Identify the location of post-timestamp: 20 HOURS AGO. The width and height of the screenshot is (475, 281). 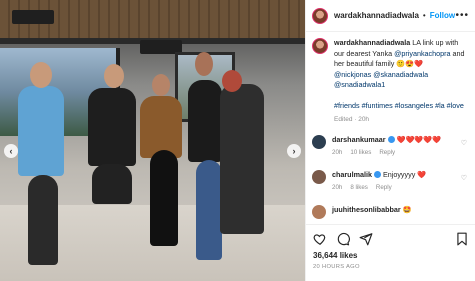
(336, 267).